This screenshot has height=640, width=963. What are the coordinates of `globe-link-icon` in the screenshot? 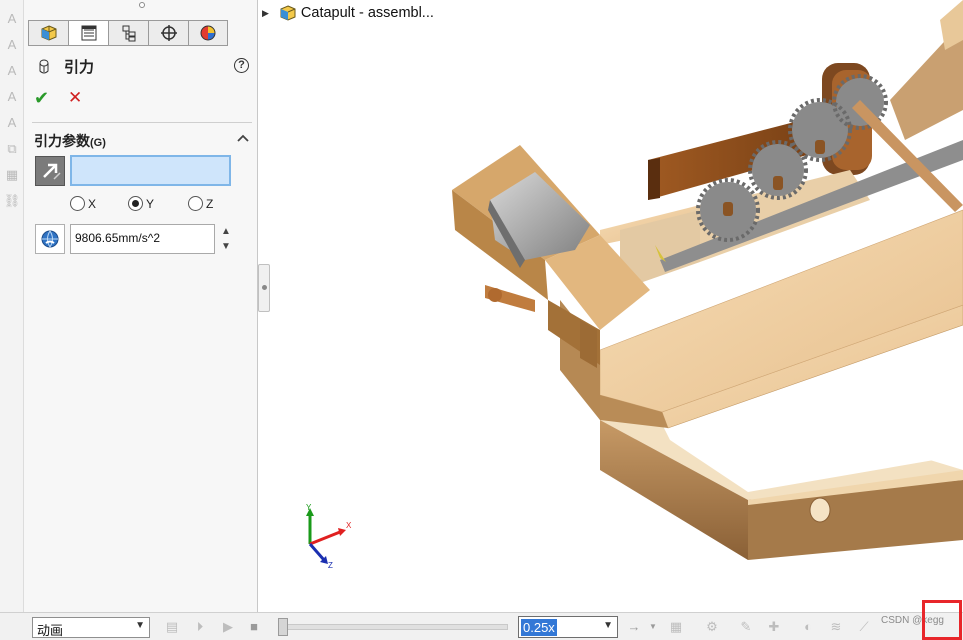 It's located at (50, 239).